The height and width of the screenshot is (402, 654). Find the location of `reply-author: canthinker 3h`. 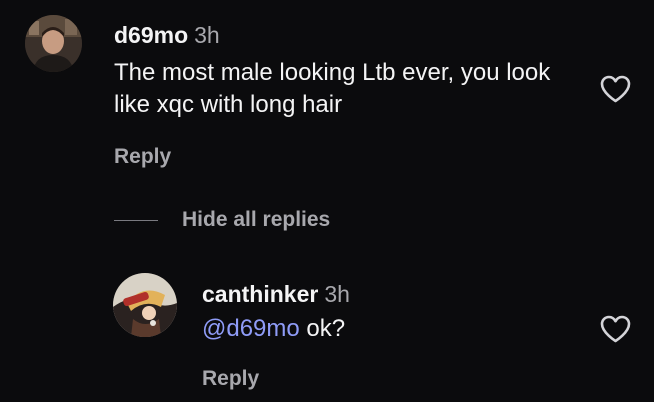

reply-author: canthinker 3h is located at coordinates (276, 294).